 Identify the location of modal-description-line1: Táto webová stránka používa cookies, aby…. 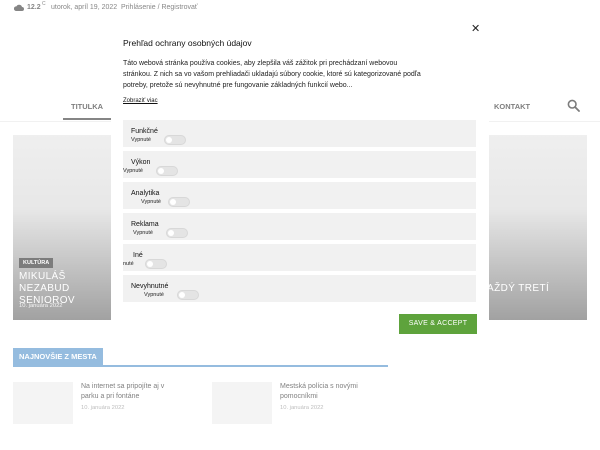
(260, 63).